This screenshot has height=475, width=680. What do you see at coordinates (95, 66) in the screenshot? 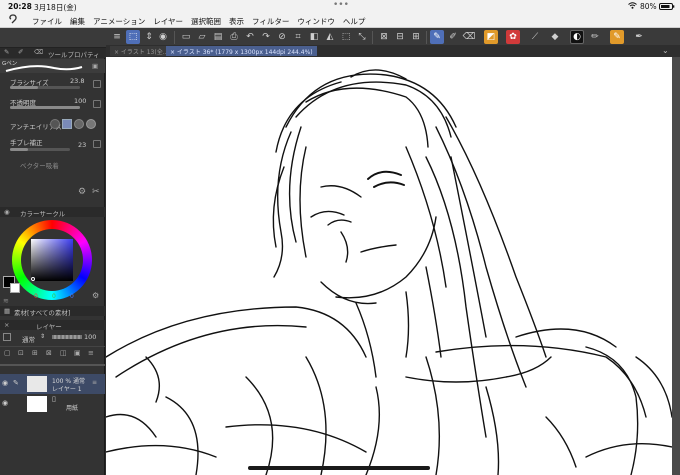
I see `lock-icon: ▣` at bounding box center [95, 66].